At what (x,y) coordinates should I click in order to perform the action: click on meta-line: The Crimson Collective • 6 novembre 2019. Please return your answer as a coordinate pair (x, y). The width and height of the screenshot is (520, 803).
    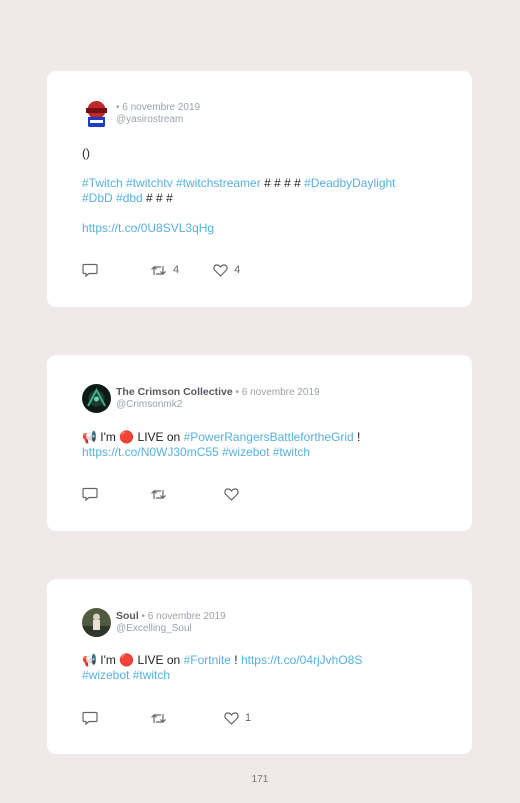
    Looking at the image, I should click on (218, 392).